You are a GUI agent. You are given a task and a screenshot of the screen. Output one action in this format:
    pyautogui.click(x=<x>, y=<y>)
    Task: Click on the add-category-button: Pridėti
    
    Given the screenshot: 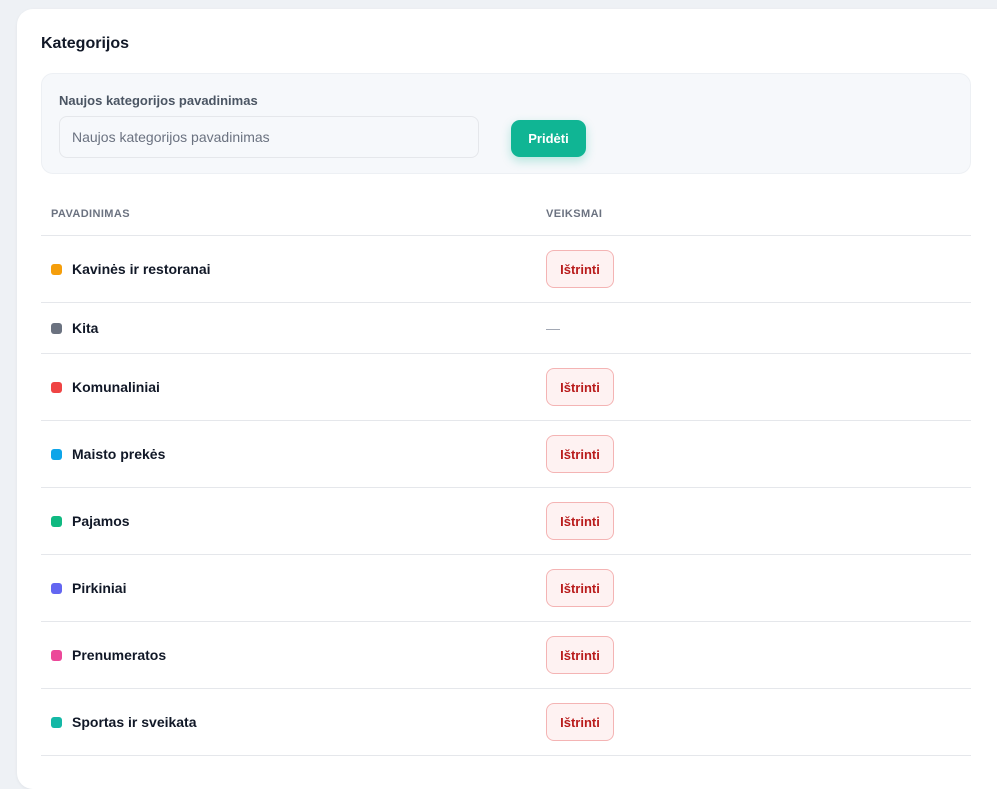 What is the action you would take?
    pyautogui.click(x=548, y=138)
    